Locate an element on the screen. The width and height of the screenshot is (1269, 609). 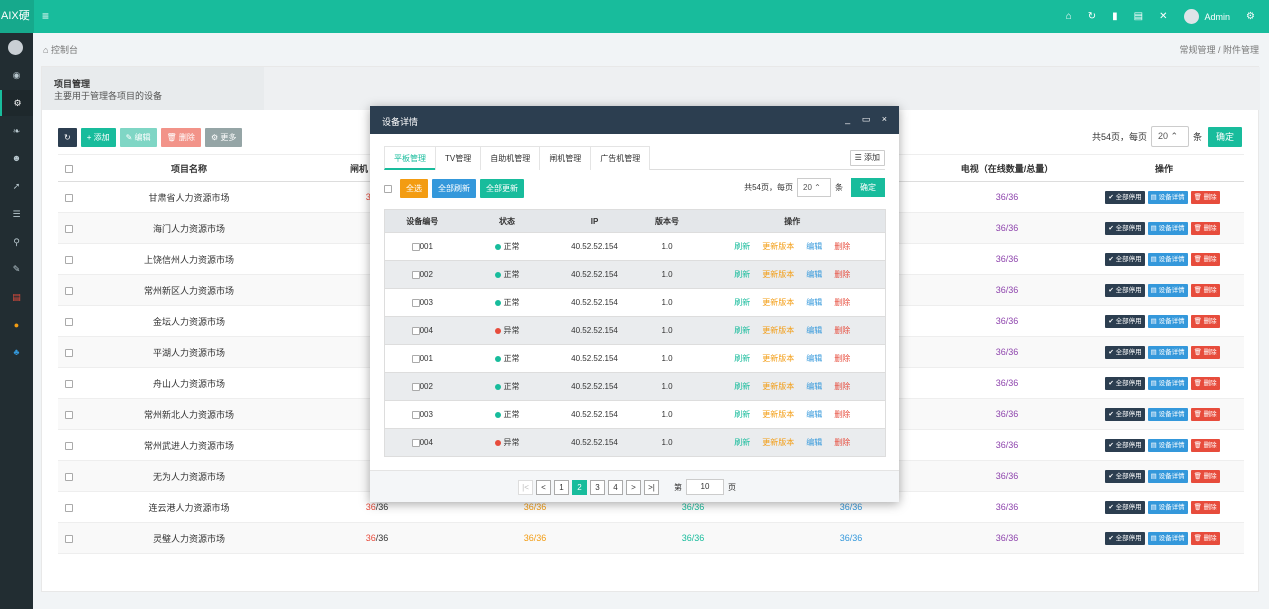
device-row: 001 正常 40.52.52.154 1.0 刷新 更新版本 编辑 删除 is located at coordinates (635, 246).